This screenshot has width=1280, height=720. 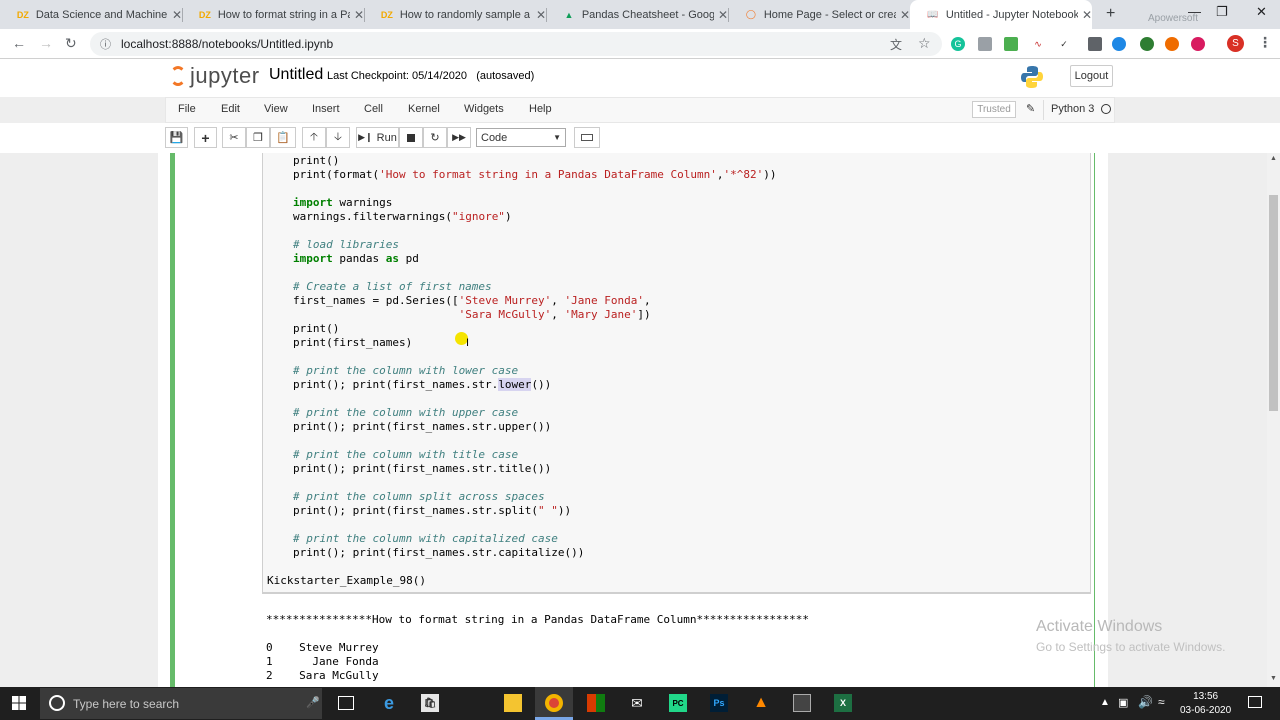 I want to click on move-up-button: 🡡, so click(x=314, y=137).